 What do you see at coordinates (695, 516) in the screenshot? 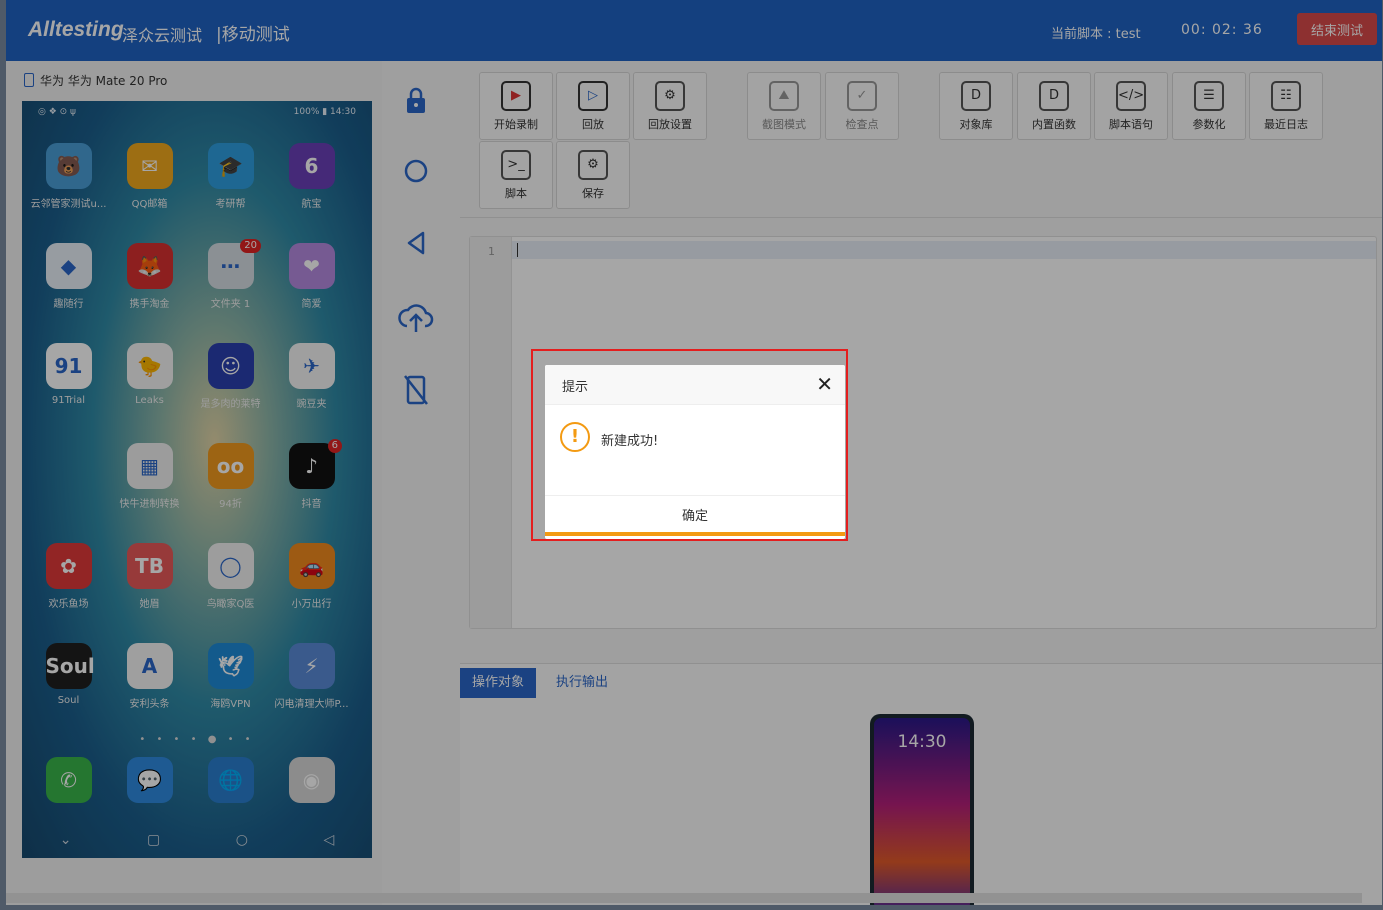
I see `confirm-button: 确定` at bounding box center [695, 516].